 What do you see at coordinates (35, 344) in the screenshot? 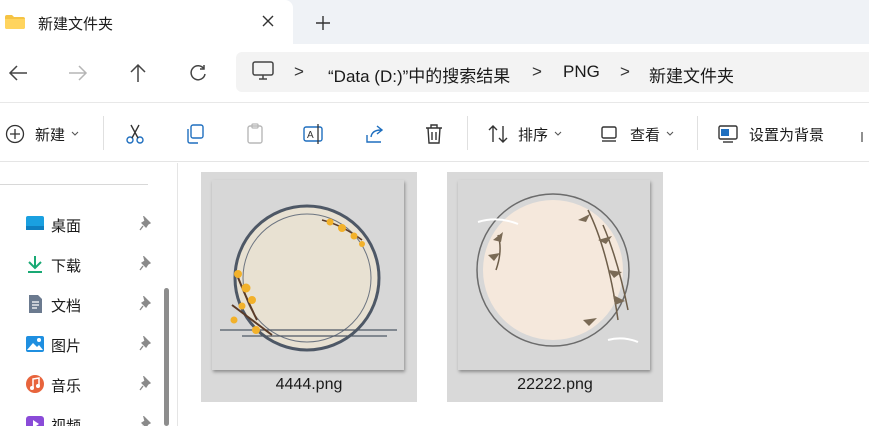
I see `pictures-icon` at bounding box center [35, 344].